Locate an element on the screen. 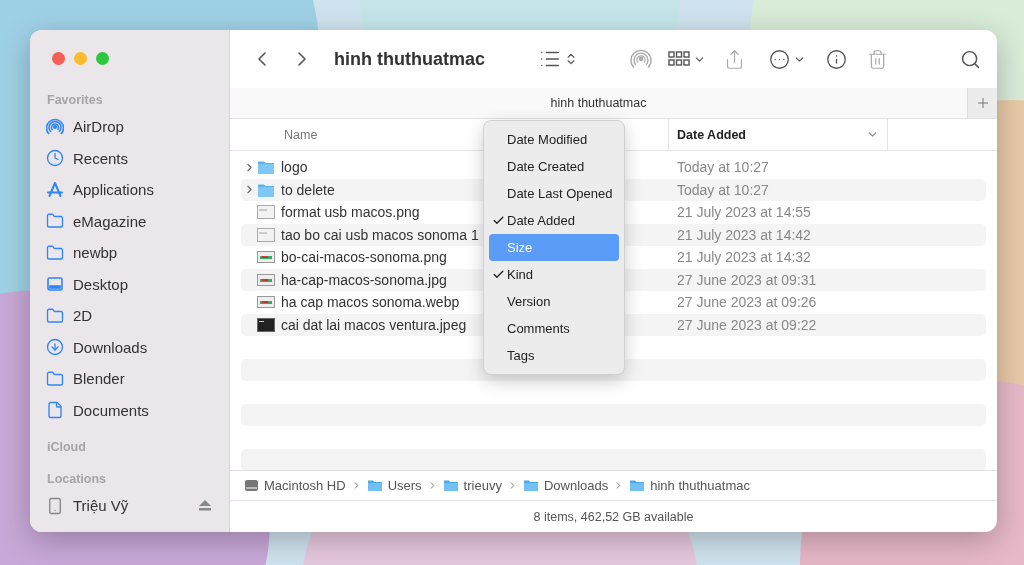 The image size is (1024, 565). menu-item: Comments is located at coordinates (554, 328).